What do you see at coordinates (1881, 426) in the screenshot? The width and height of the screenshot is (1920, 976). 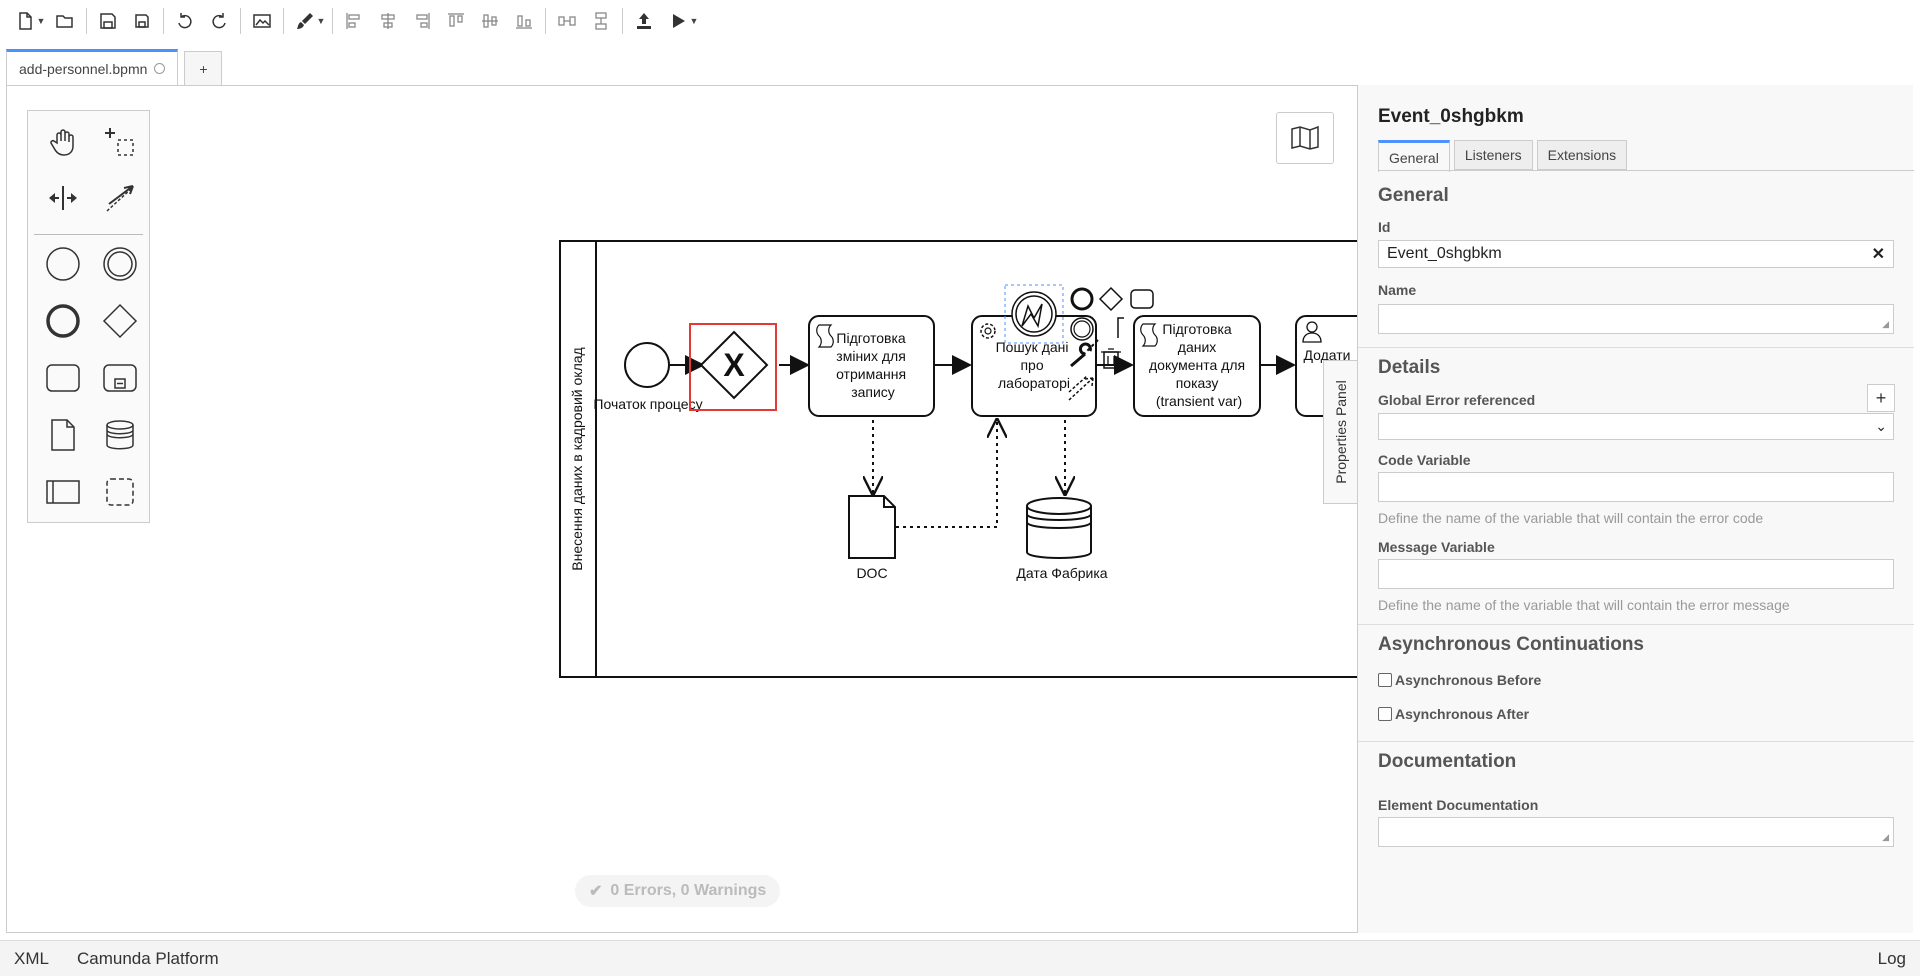 I see `chevron-down-icon: ⌄` at bounding box center [1881, 426].